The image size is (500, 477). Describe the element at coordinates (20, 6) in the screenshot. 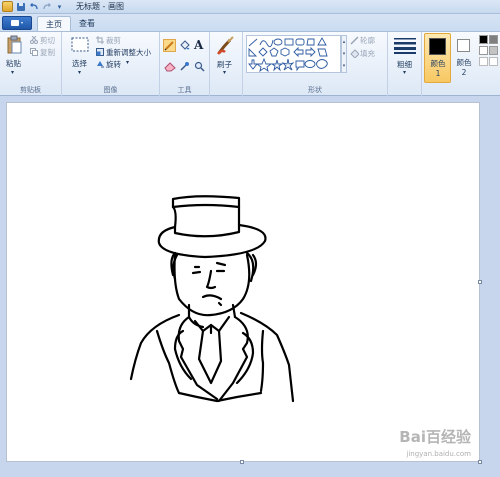

I see `save-icon` at that location.